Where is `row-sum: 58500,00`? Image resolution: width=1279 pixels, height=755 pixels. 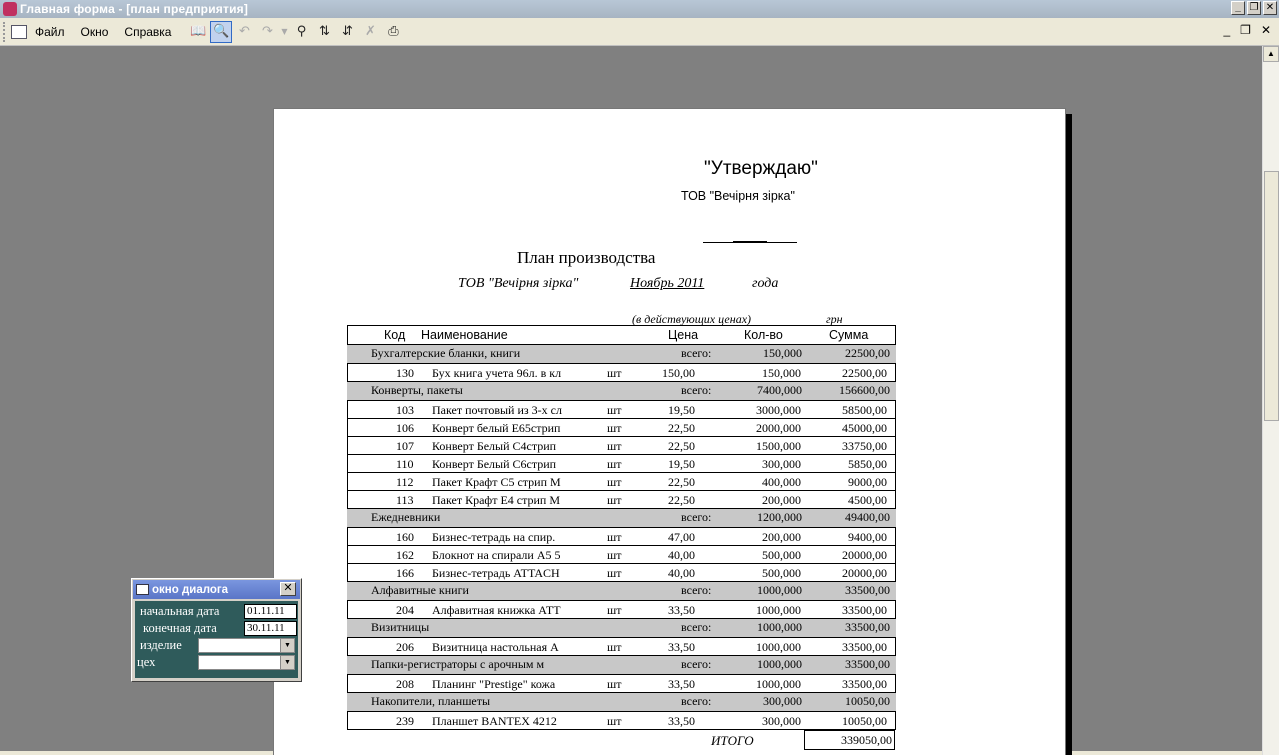
row-sum: 58500,00 is located at coordinates (864, 410).